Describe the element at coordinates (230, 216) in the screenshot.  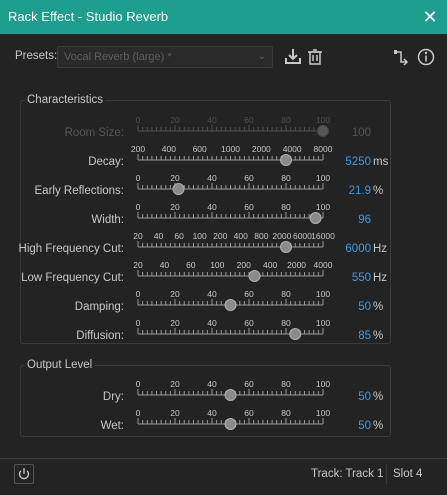
I see `width-slider: 0 20 40 60 80 100` at that location.